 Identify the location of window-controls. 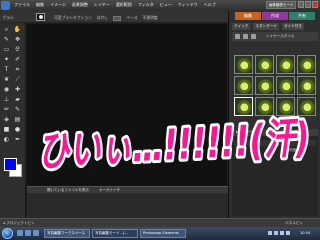
(308, 4).